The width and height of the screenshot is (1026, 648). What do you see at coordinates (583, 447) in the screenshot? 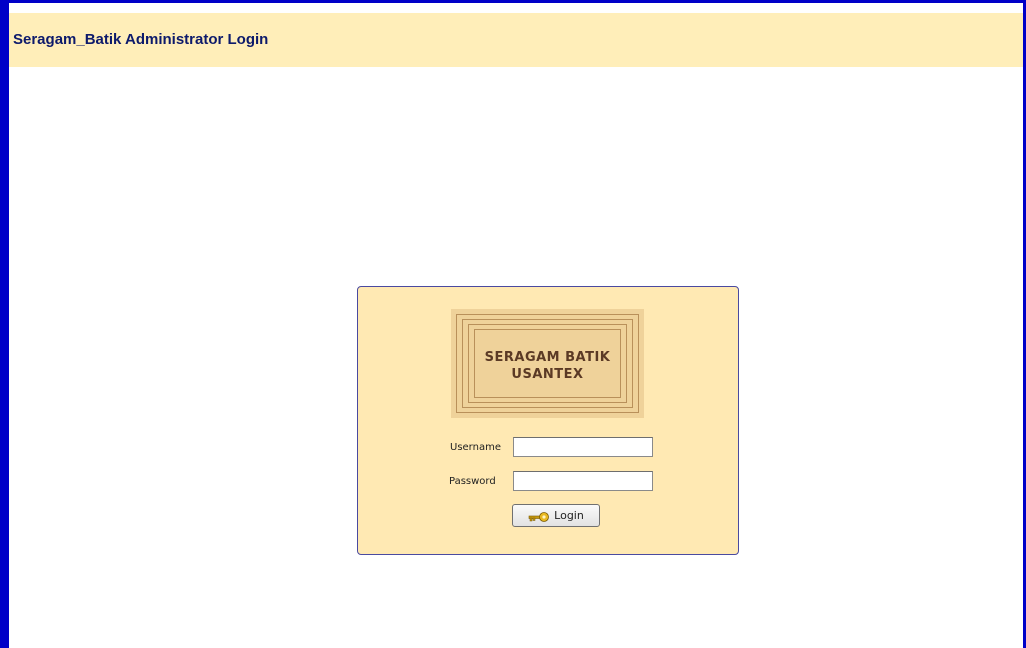
I see `username-input` at bounding box center [583, 447].